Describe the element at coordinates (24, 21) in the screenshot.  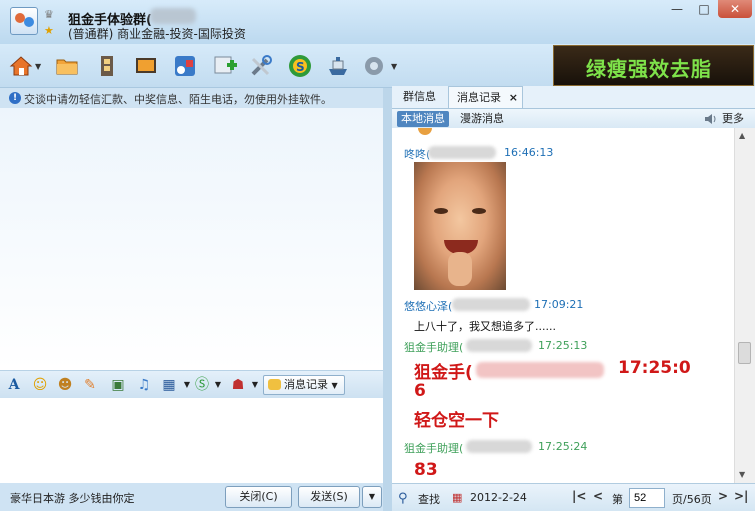
I see `group-avatar` at that location.